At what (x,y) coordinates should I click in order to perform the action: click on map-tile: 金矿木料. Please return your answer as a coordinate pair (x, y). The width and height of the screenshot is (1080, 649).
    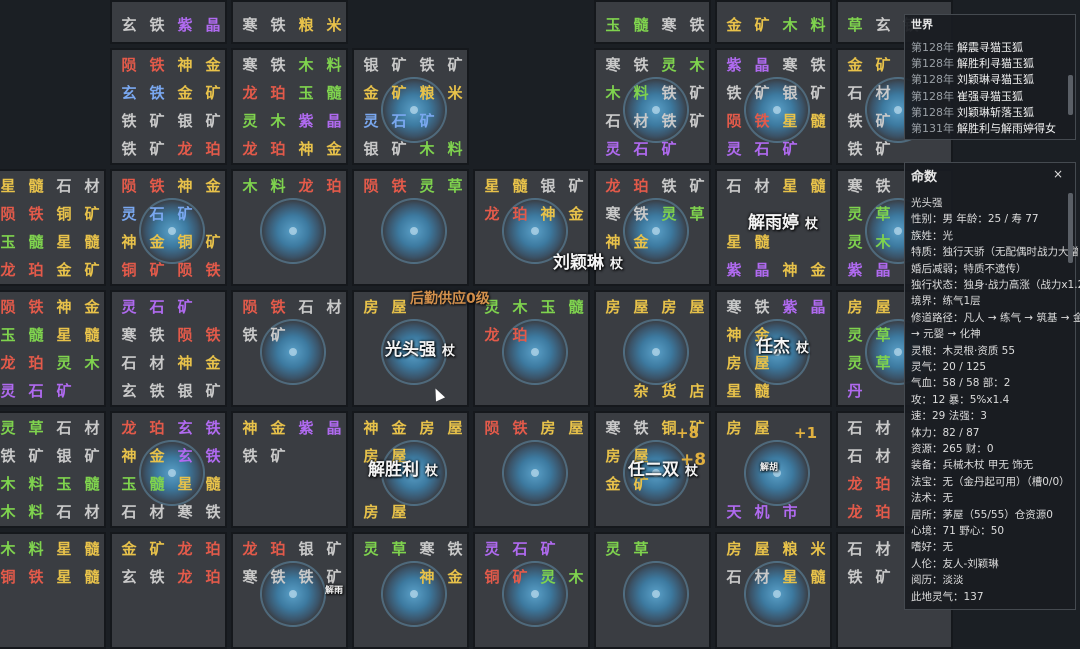
    Looking at the image, I should click on (773, 22).